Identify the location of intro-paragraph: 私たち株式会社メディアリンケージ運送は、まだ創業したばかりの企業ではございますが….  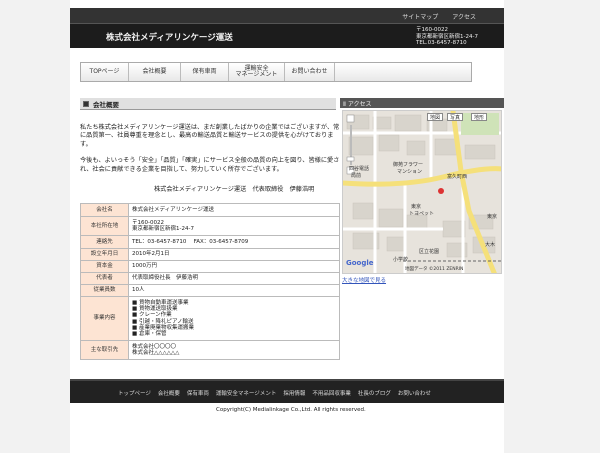
(210, 136).